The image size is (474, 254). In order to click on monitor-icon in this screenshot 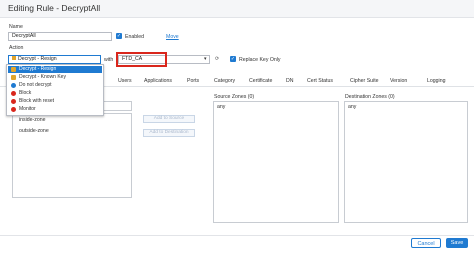, I will do `click(13, 109)`.